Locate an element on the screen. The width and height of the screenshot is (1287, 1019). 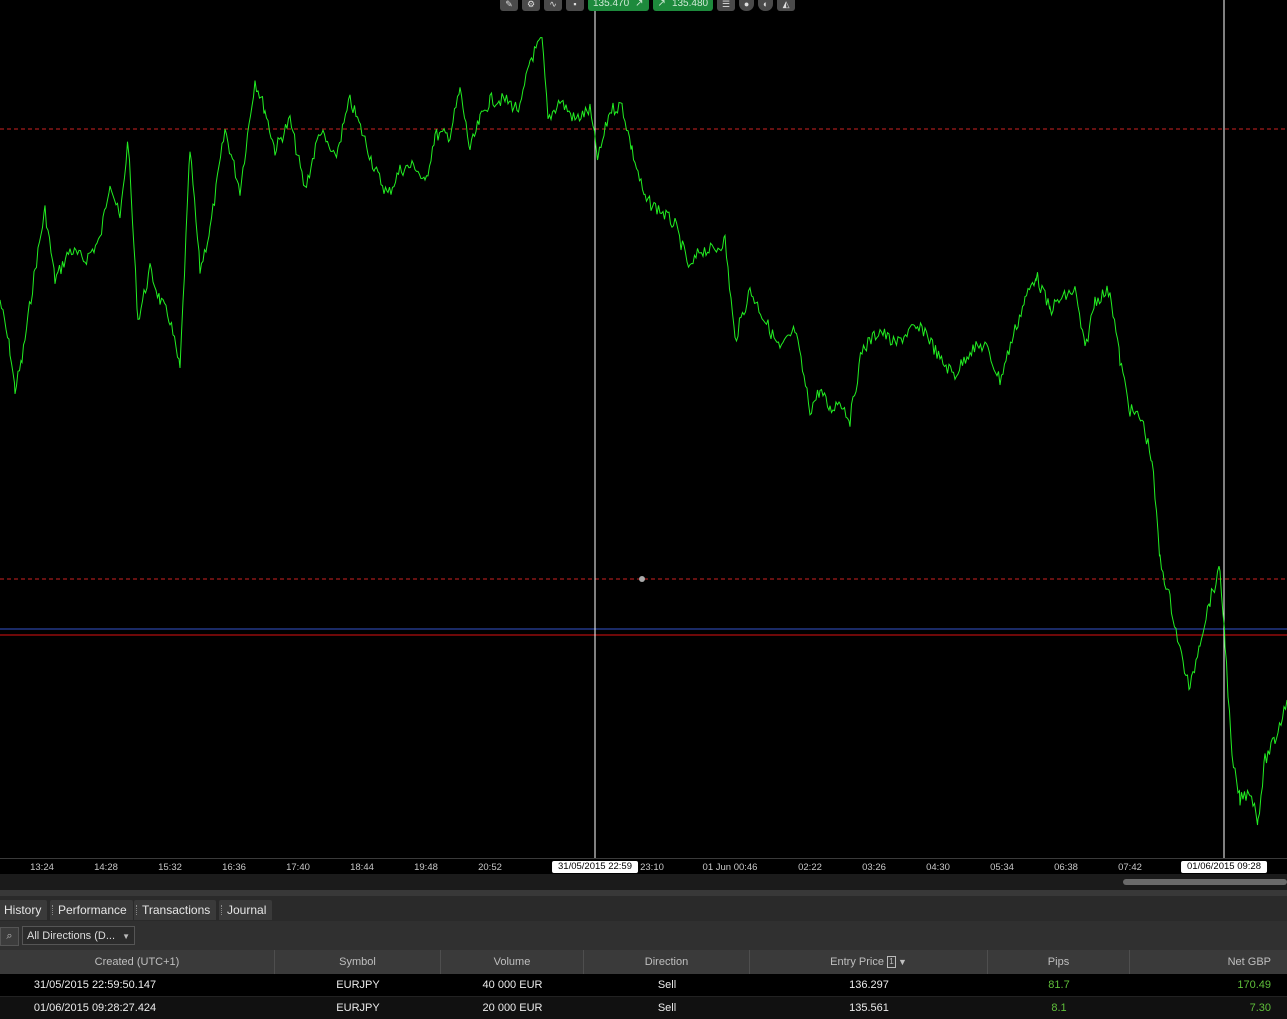
buy-arrow-icon: ↗ is located at coordinates (661, 4).